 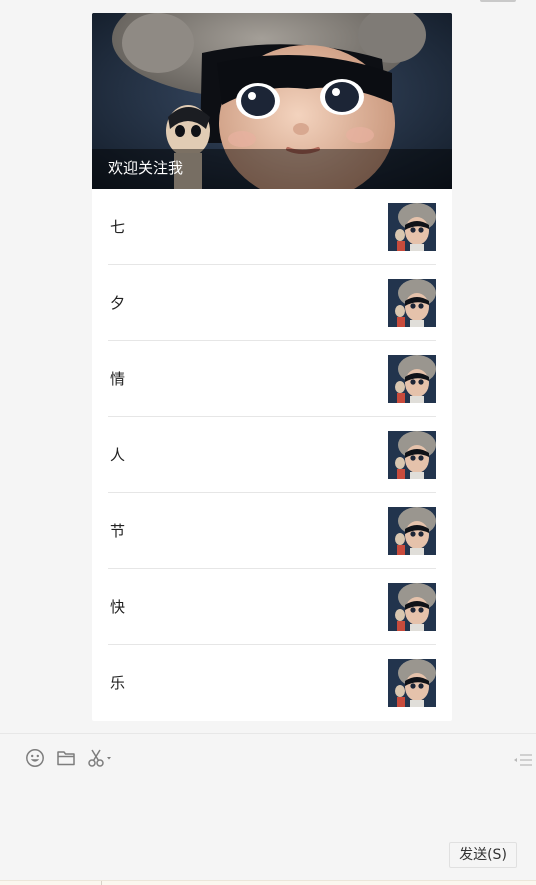 I want to click on article-item-title: 七, so click(x=118, y=227).